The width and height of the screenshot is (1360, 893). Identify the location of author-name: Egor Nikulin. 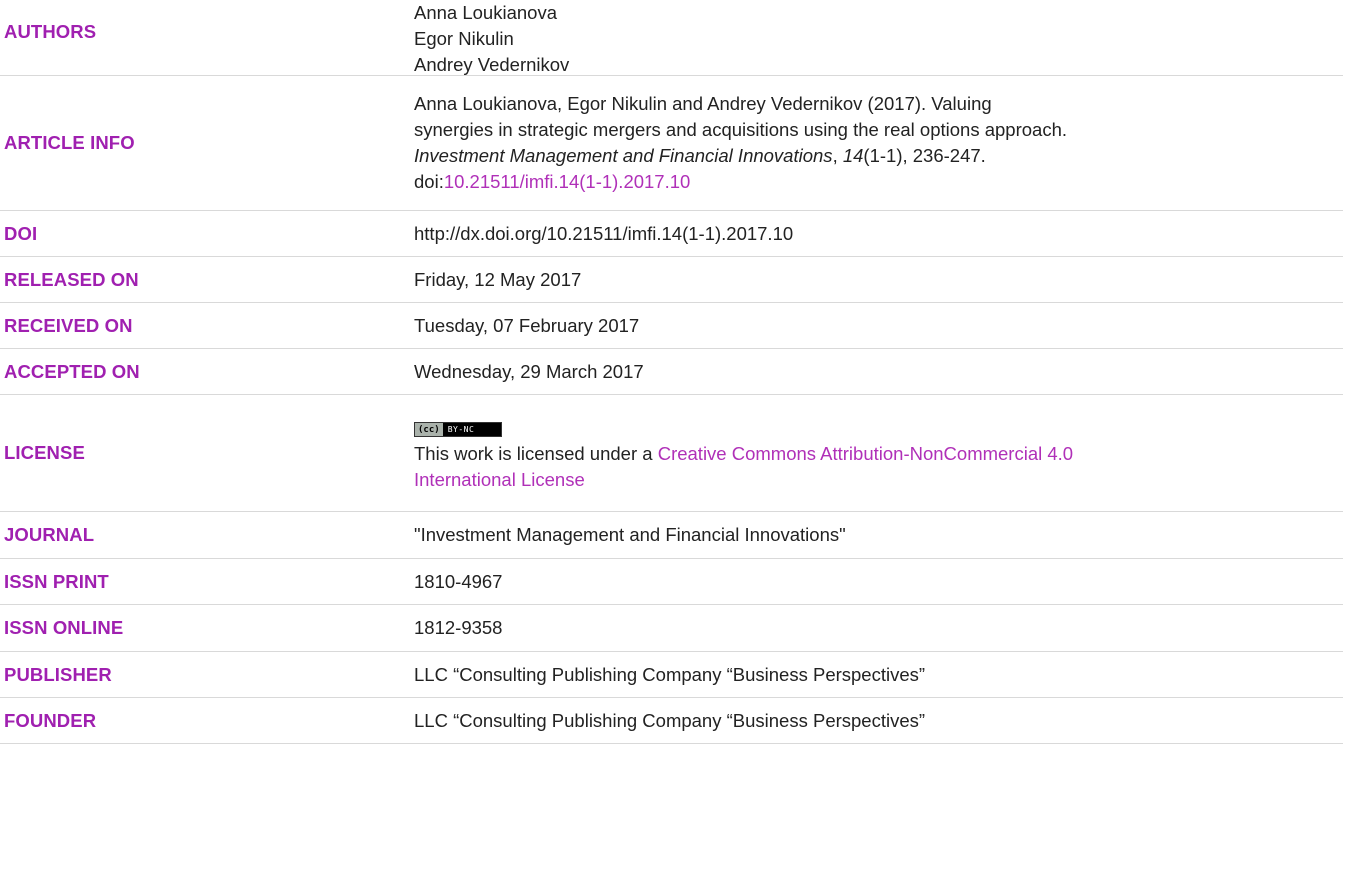
(464, 38).